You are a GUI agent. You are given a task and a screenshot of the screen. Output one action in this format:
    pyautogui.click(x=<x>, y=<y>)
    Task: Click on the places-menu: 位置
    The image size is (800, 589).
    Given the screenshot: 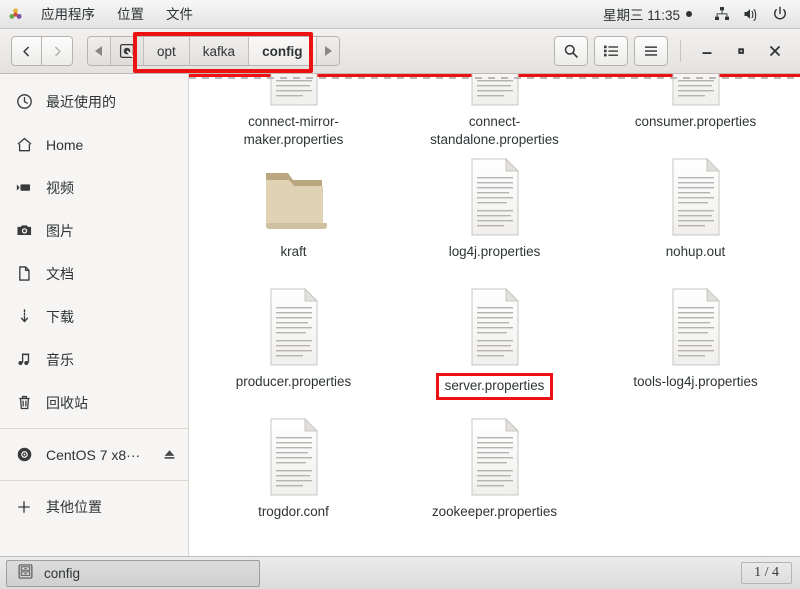 What is the action you would take?
    pyautogui.click(x=130, y=14)
    